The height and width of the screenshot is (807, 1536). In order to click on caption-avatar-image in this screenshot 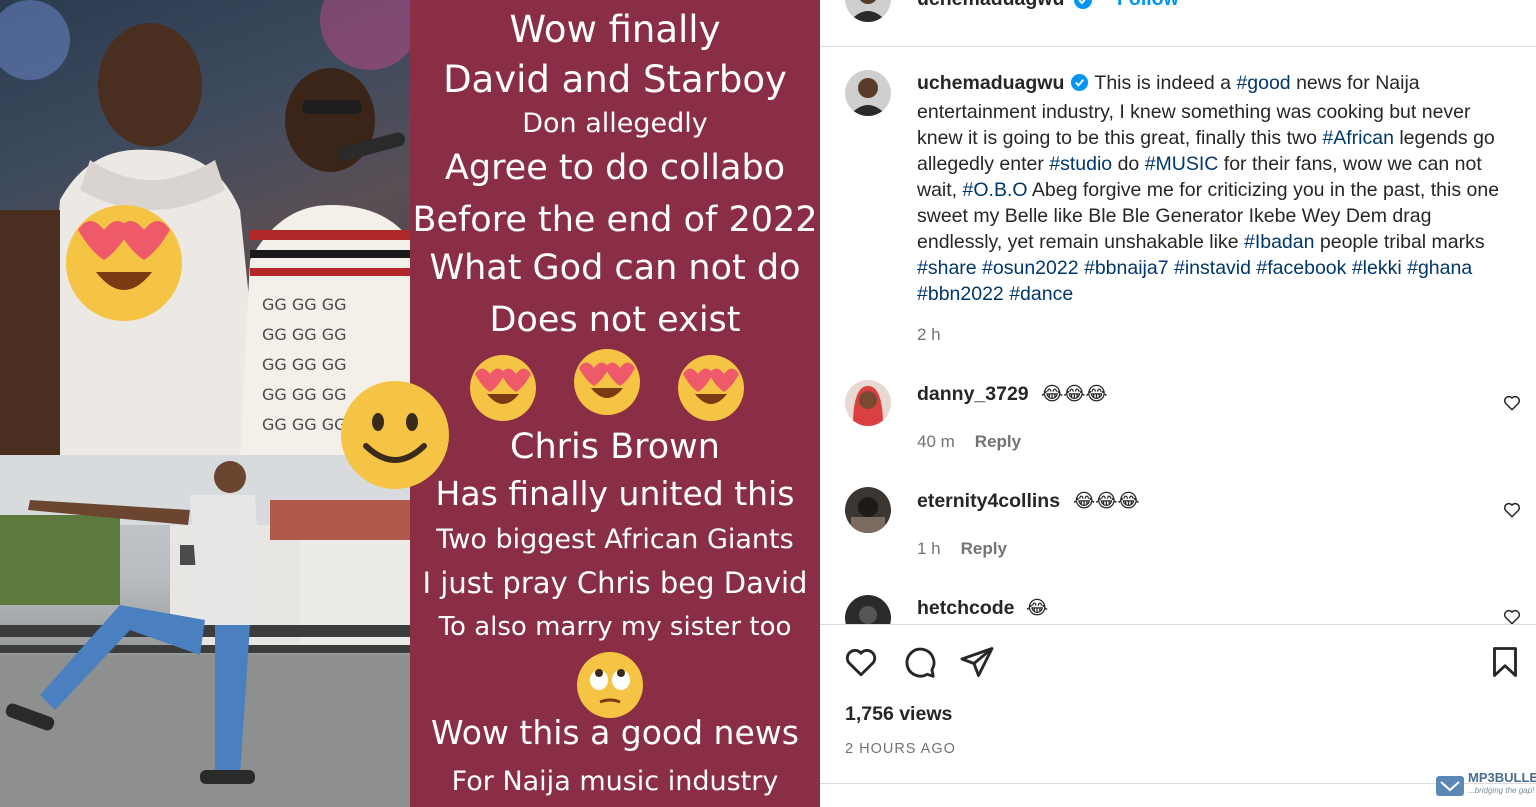, I will do `click(868, 93)`.